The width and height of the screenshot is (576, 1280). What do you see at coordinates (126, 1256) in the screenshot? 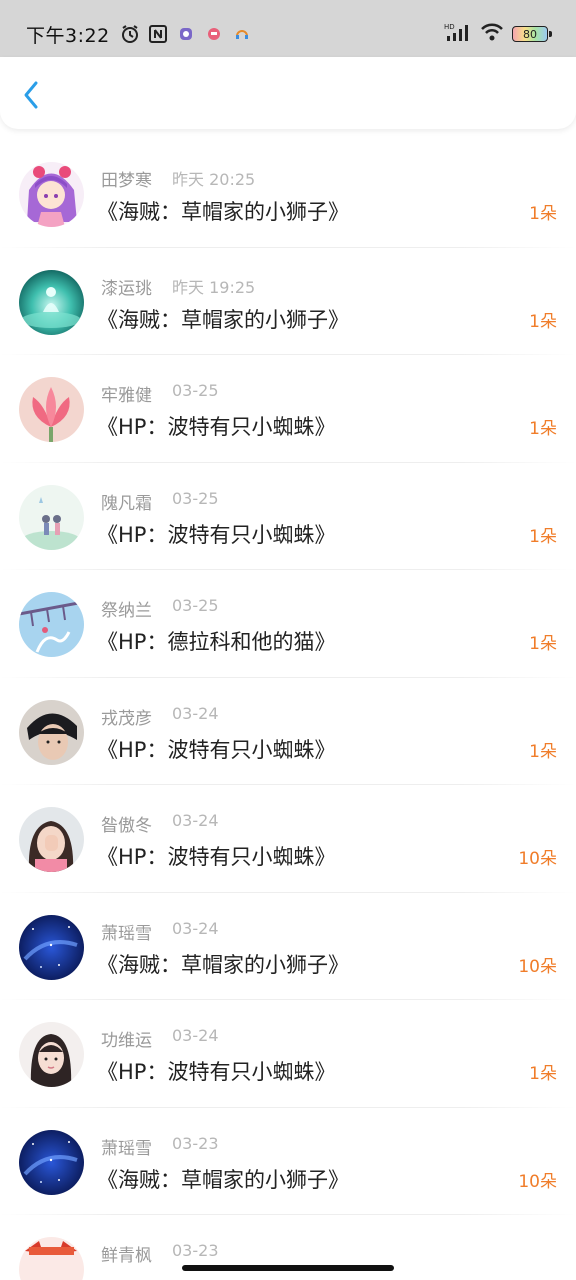
I see `sender-name: 鲜青枫` at bounding box center [126, 1256].